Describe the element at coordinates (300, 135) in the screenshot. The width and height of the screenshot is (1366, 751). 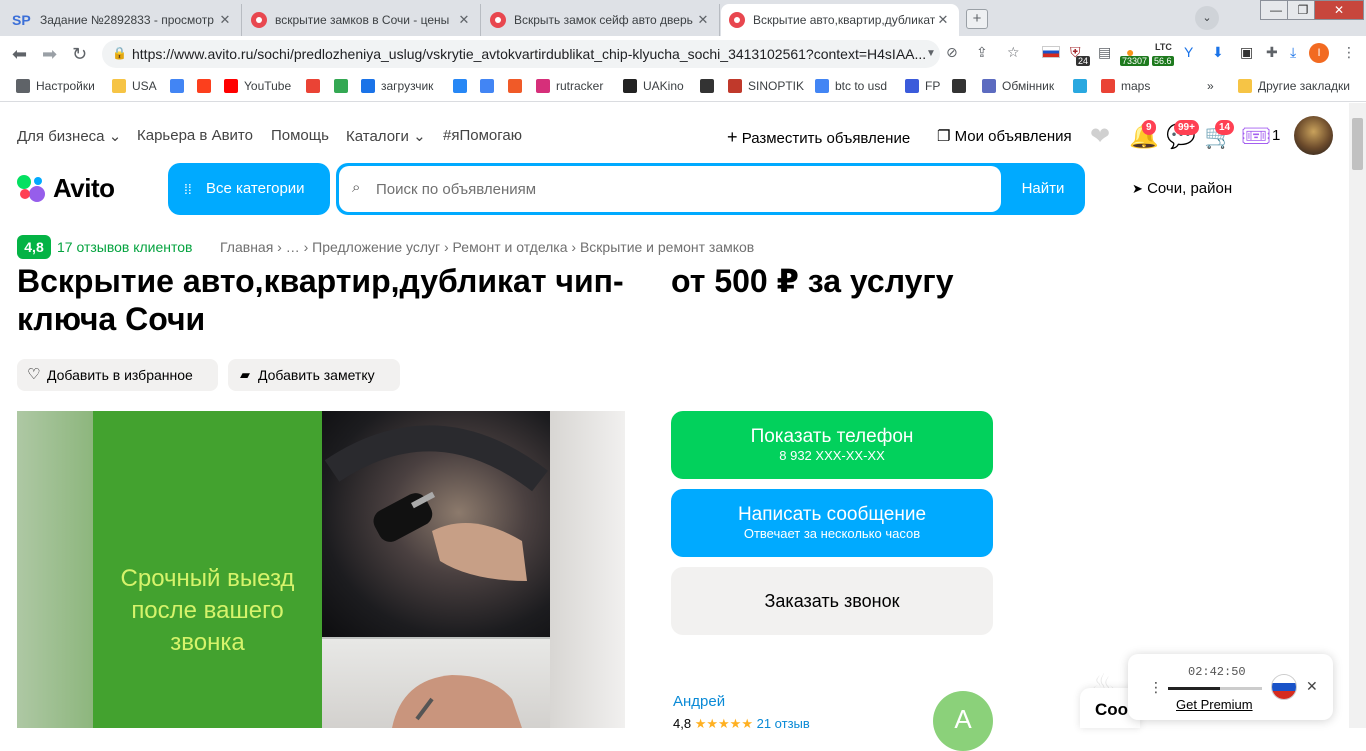
I see `nav-help: Помощь` at that location.